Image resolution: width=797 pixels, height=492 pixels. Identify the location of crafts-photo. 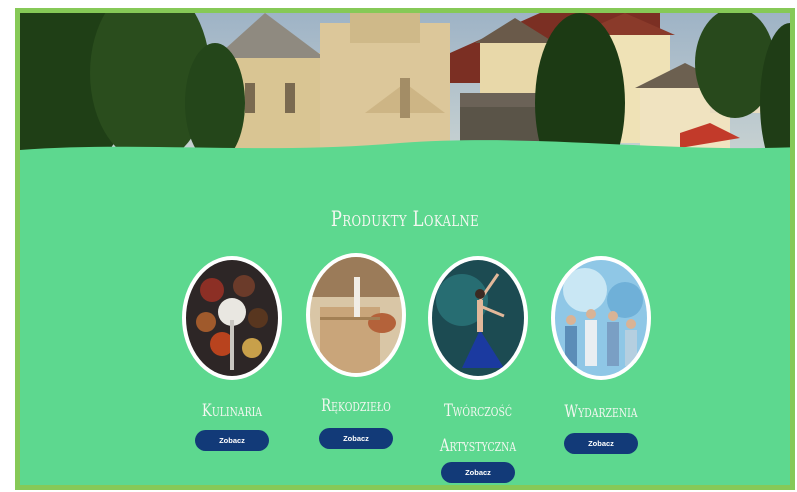
(356, 315).